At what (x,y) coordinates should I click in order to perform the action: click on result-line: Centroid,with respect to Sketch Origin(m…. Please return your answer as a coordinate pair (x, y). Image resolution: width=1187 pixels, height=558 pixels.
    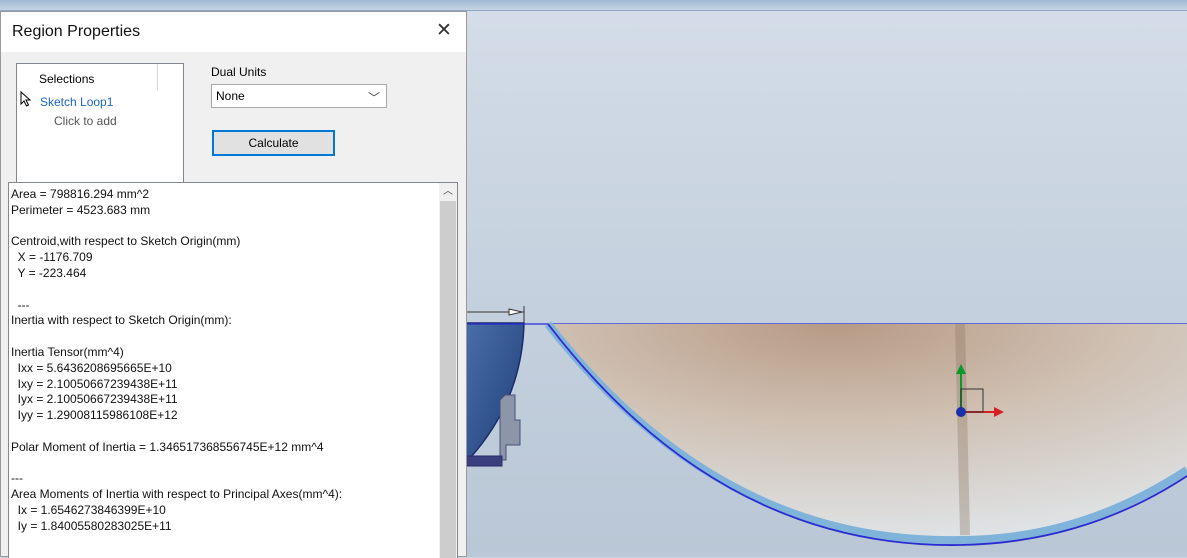
    Looking at the image, I should click on (126, 241).